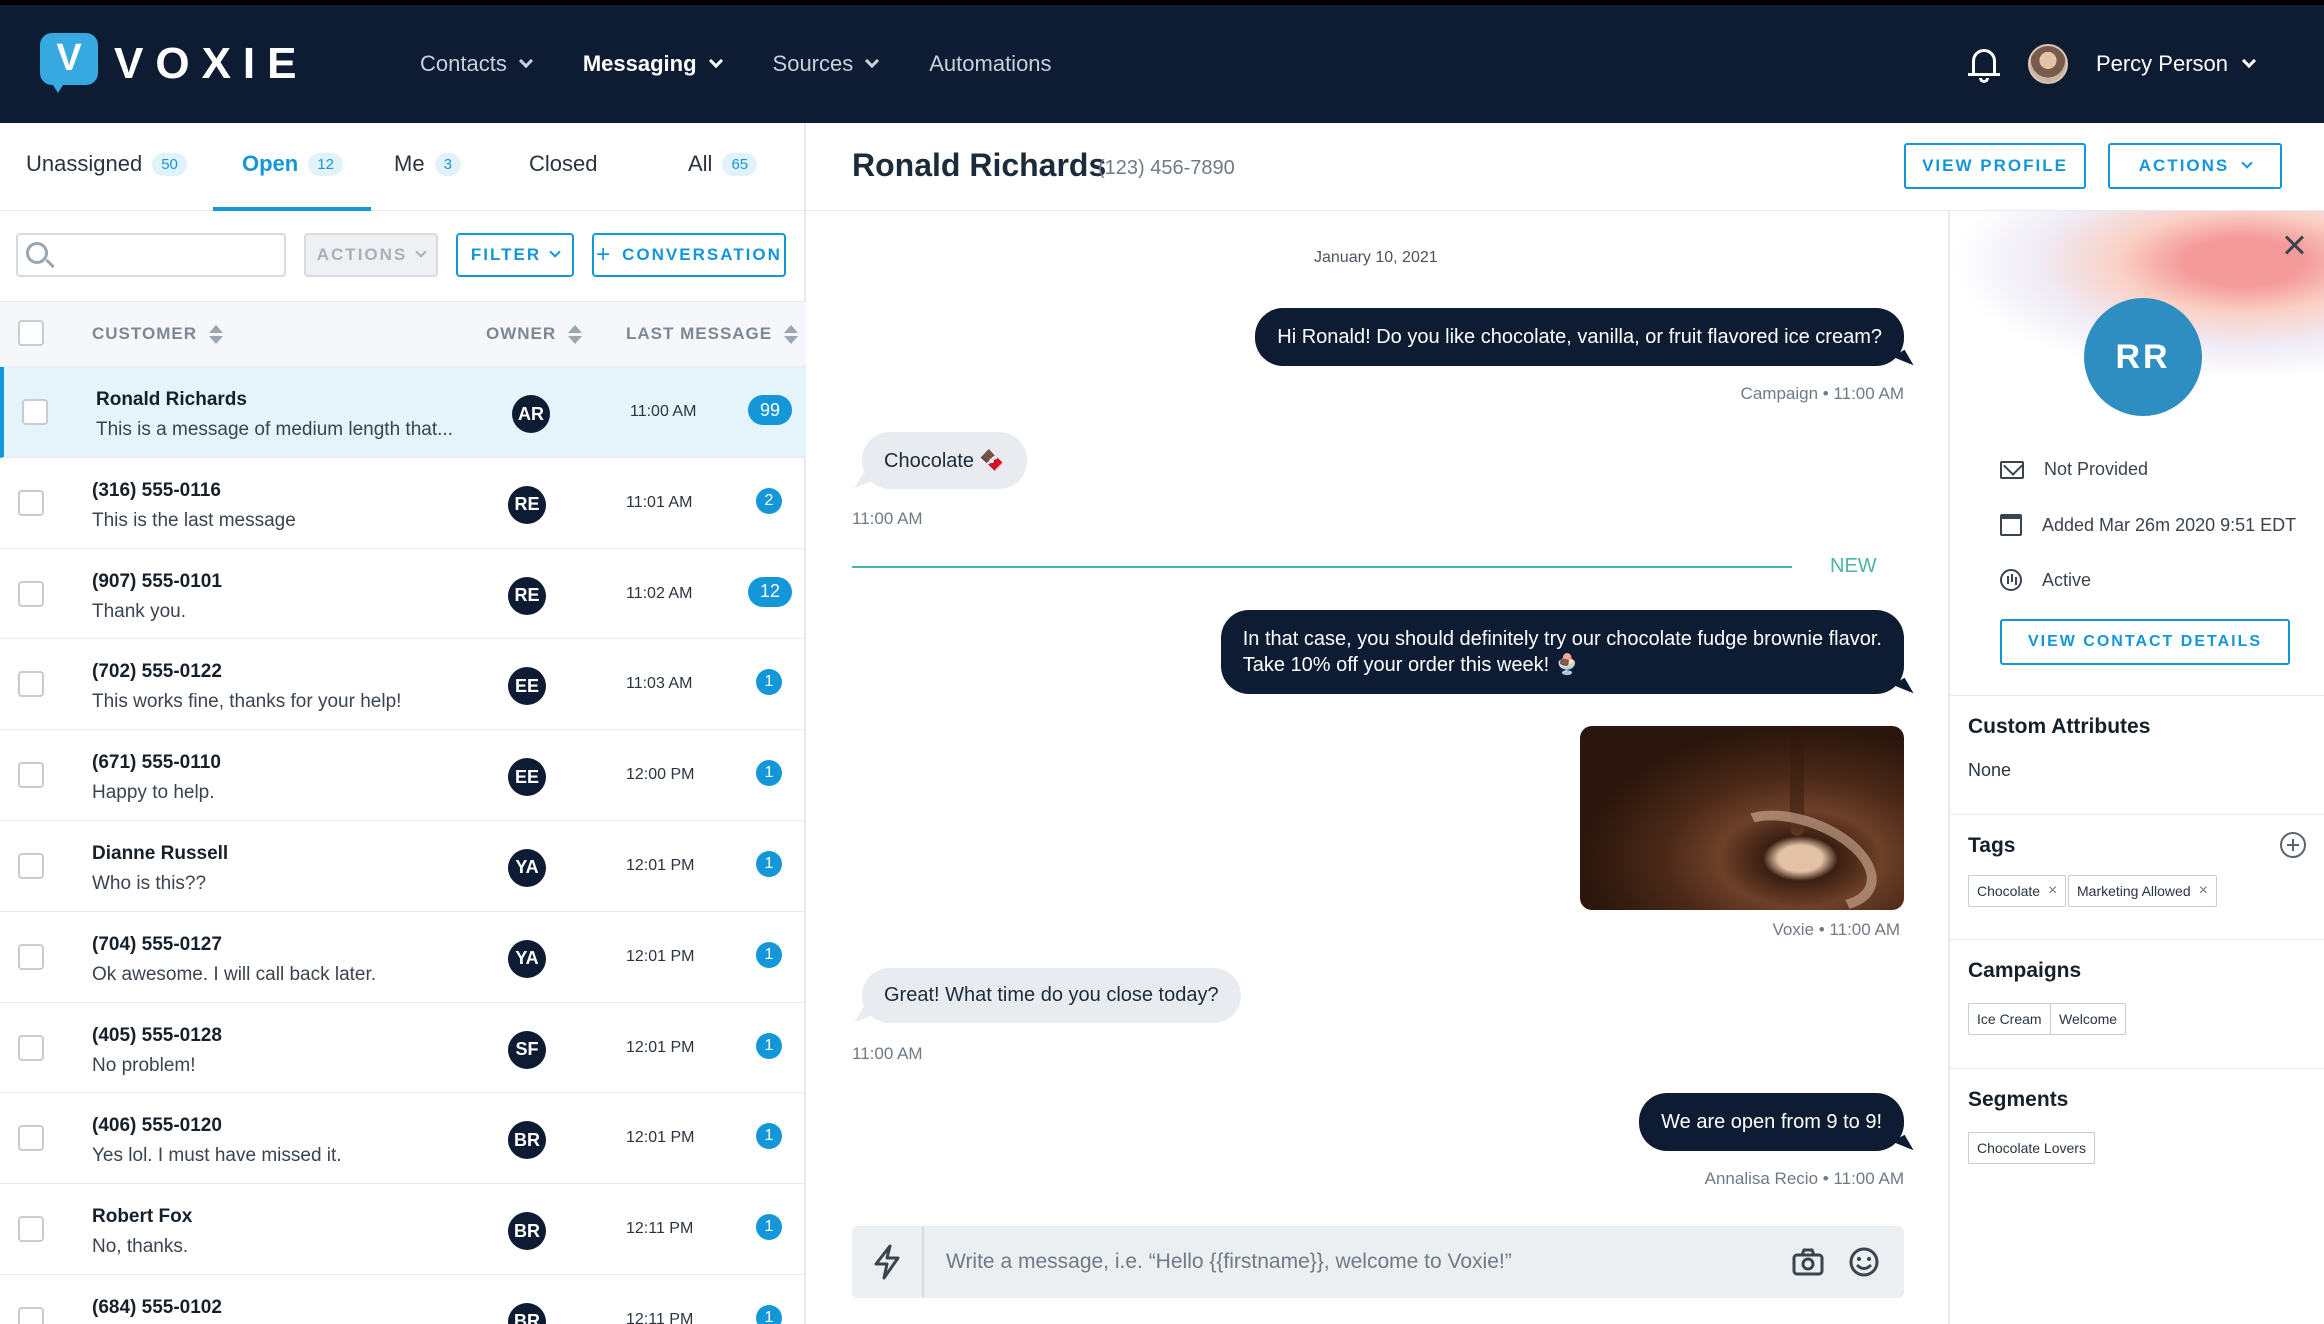 This screenshot has height=1324, width=2324. Describe the element at coordinates (2293, 845) in the screenshot. I see `add-tag-icon` at that location.